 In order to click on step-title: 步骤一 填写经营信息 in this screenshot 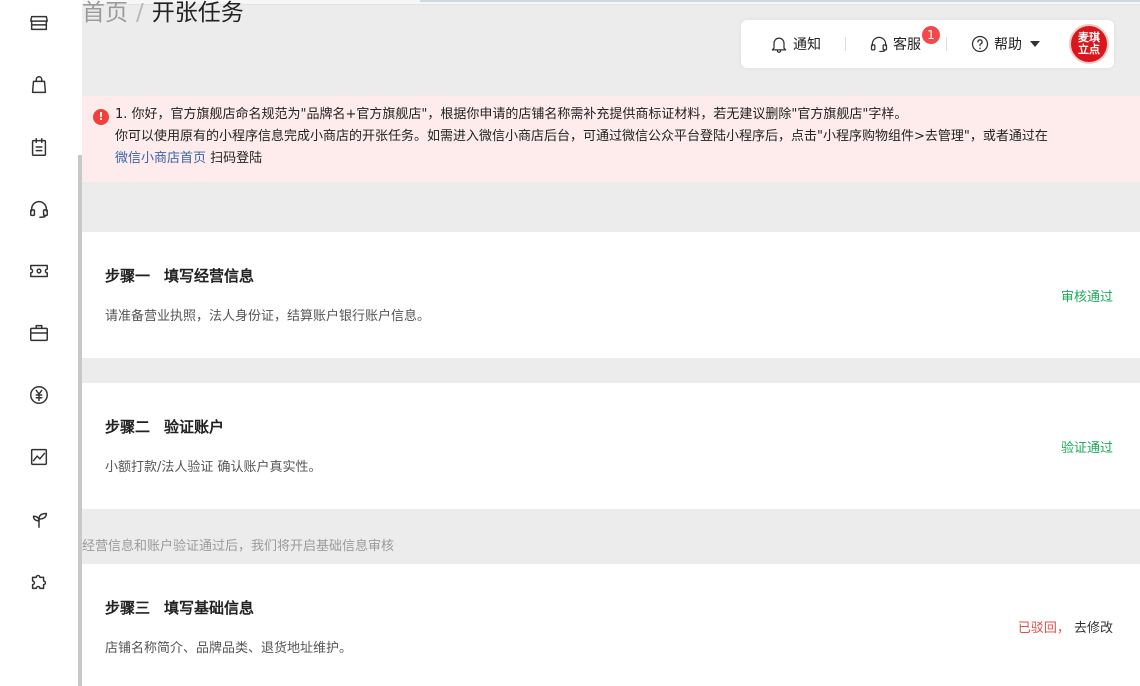, I will do `click(179, 275)`.